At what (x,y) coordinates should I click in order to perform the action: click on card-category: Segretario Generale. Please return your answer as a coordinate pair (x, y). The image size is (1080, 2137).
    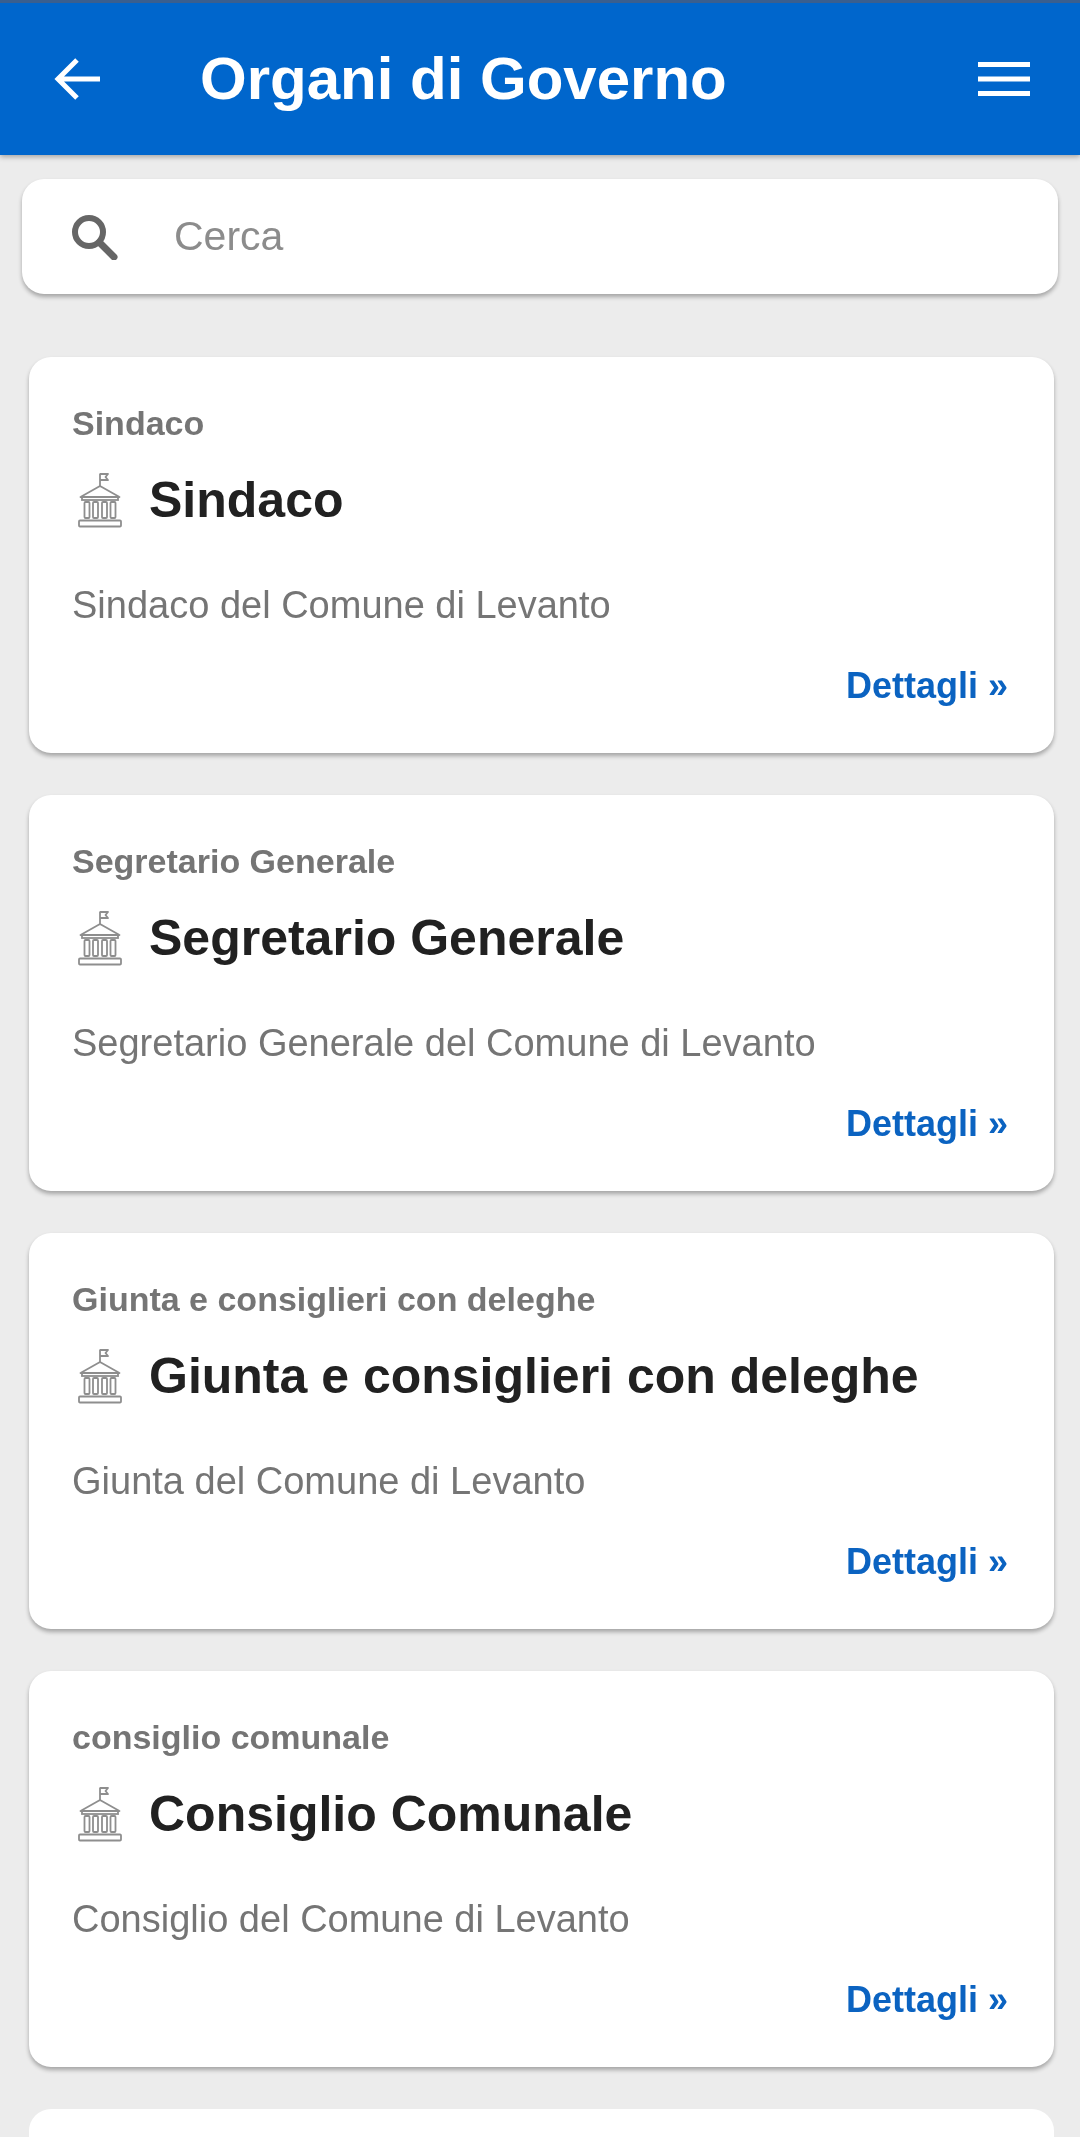
    Looking at the image, I should click on (234, 861).